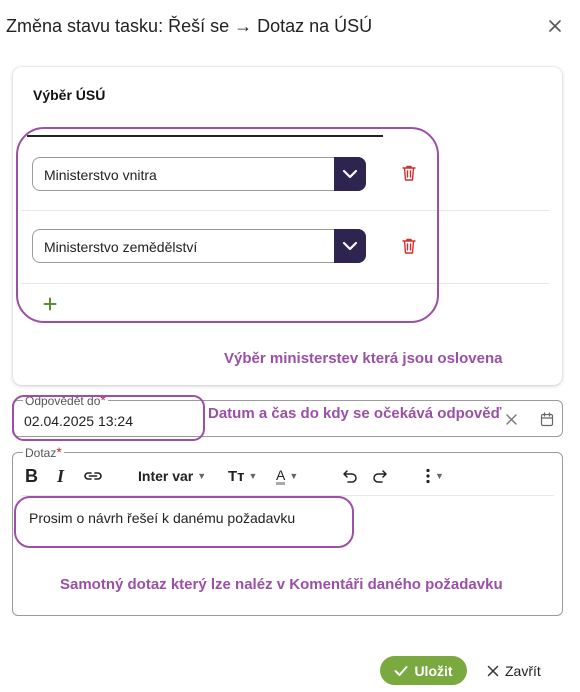  I want to click on save-label: Uložit, so click(433, 670).